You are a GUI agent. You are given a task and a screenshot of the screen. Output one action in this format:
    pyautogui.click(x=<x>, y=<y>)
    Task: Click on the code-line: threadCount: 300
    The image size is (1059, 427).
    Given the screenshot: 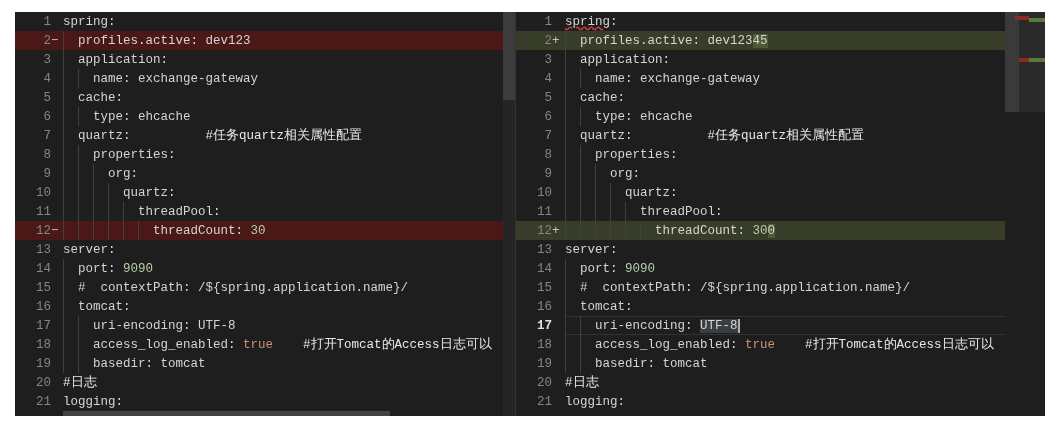 What is the action you would take?
    pyautogui.click(x=715, y=230)
    